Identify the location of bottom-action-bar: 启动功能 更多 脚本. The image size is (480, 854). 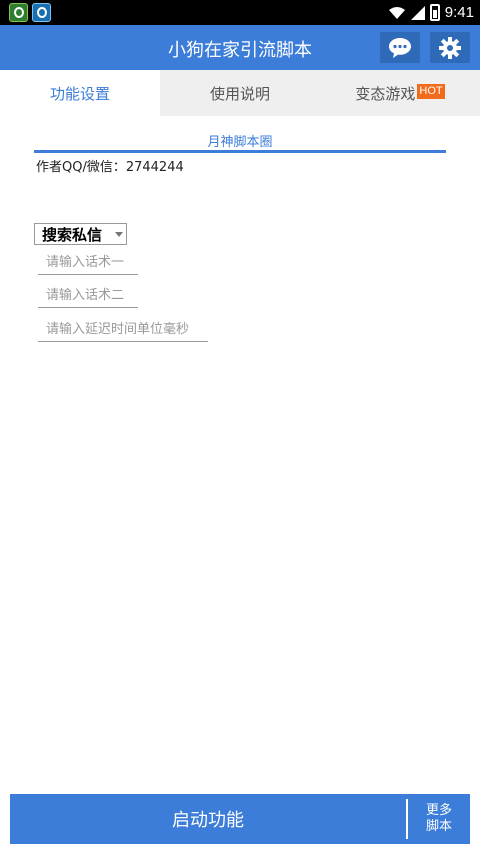
(240, 819).